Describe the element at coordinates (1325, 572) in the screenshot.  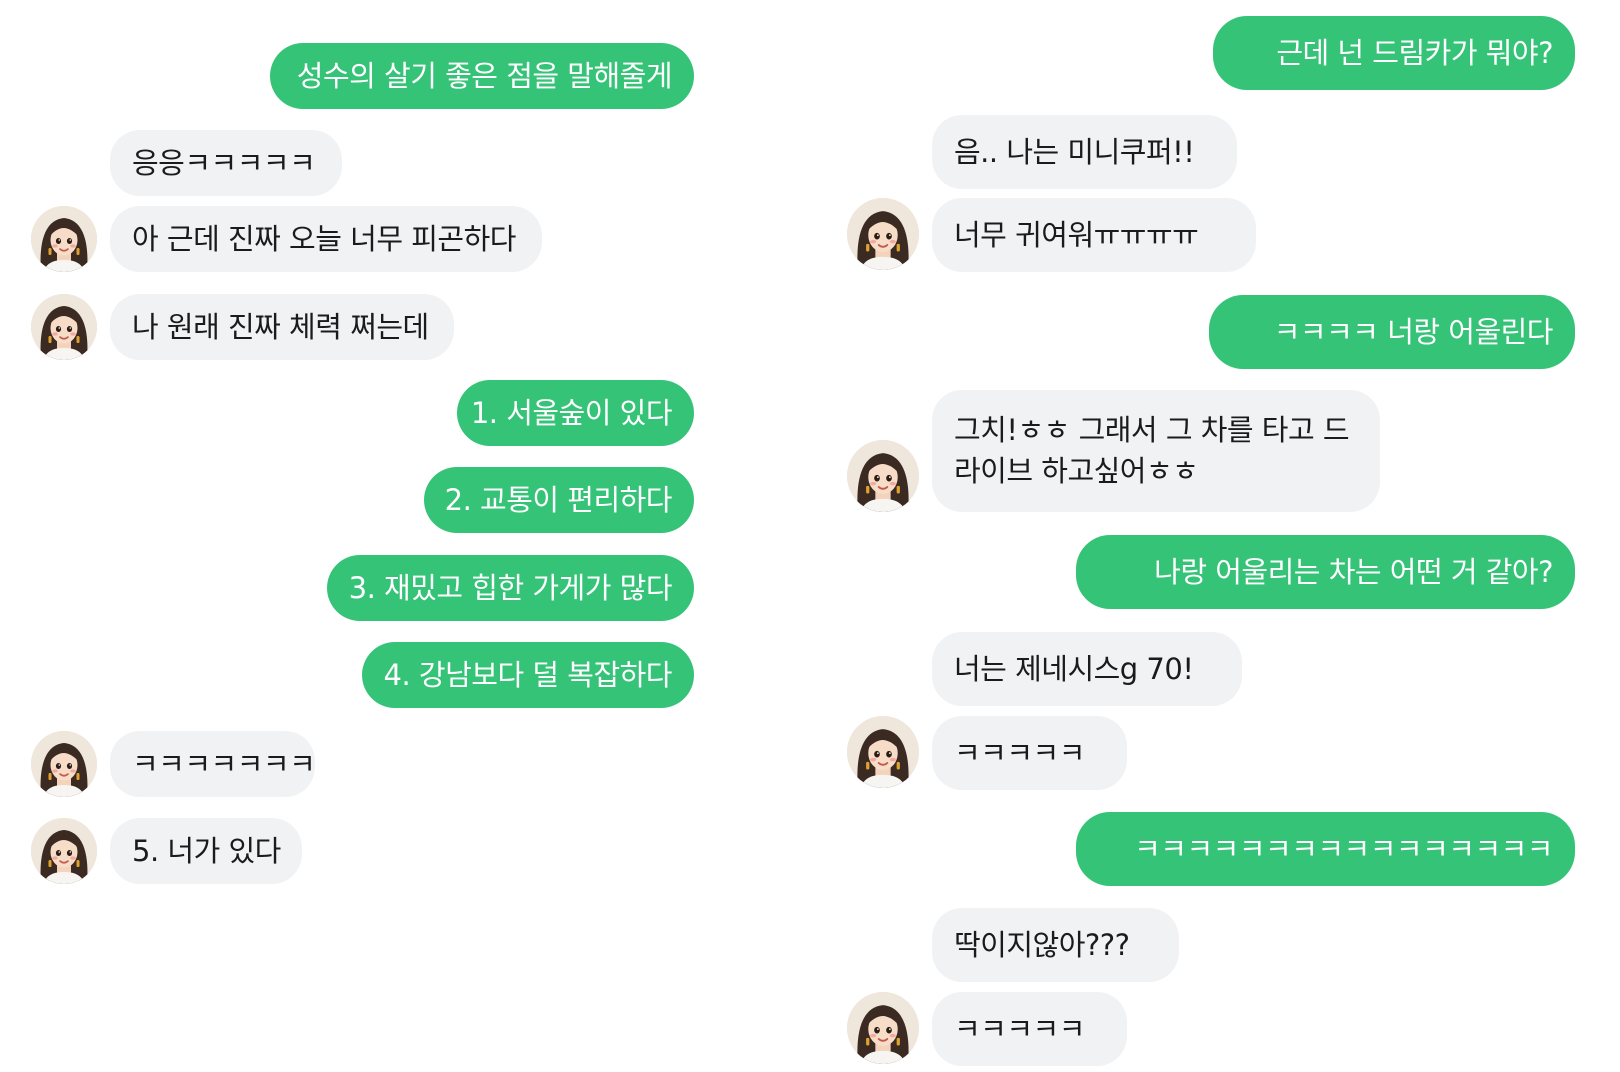
I see `sent-message: 나랑 어울리는 차는 어떤 거 같아?` at that location.